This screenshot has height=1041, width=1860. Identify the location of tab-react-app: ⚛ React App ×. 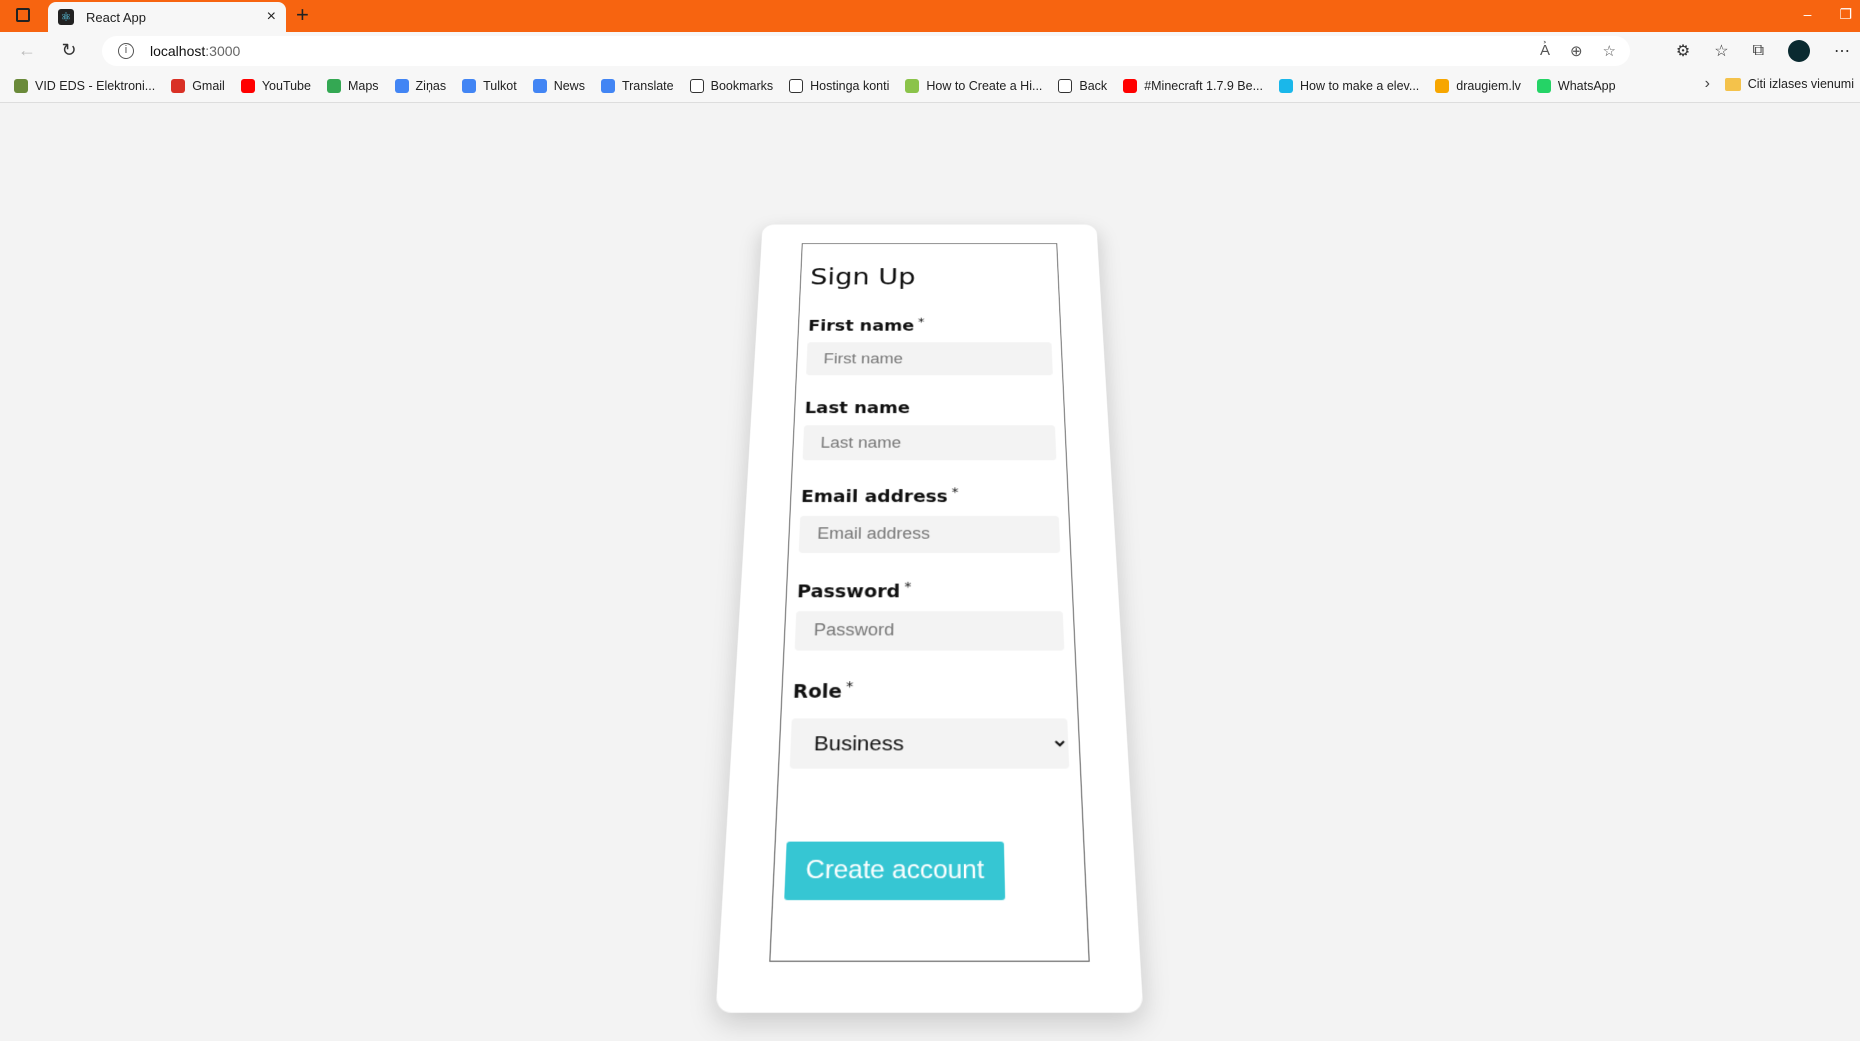
(167, 17).